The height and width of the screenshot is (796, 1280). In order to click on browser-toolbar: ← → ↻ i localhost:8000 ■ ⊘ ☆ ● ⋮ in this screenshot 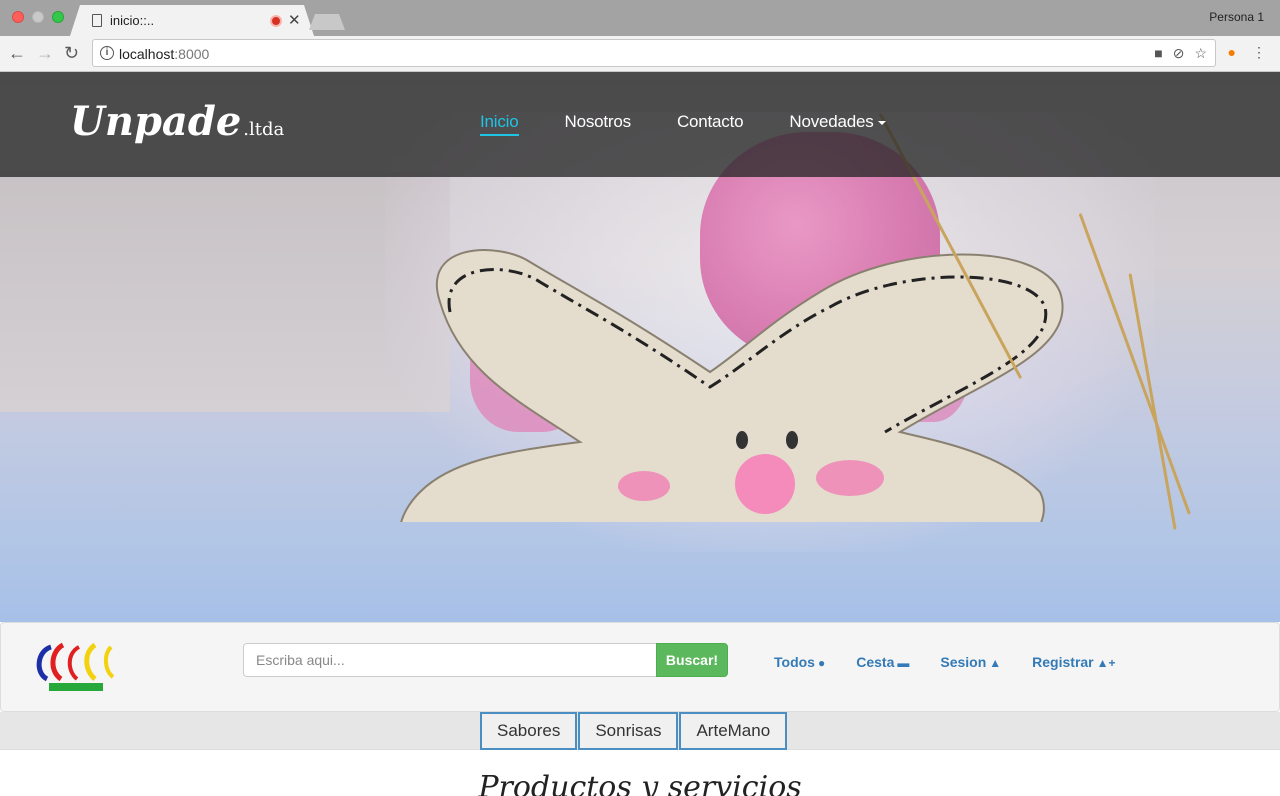, I will do `click(640, 54)`.